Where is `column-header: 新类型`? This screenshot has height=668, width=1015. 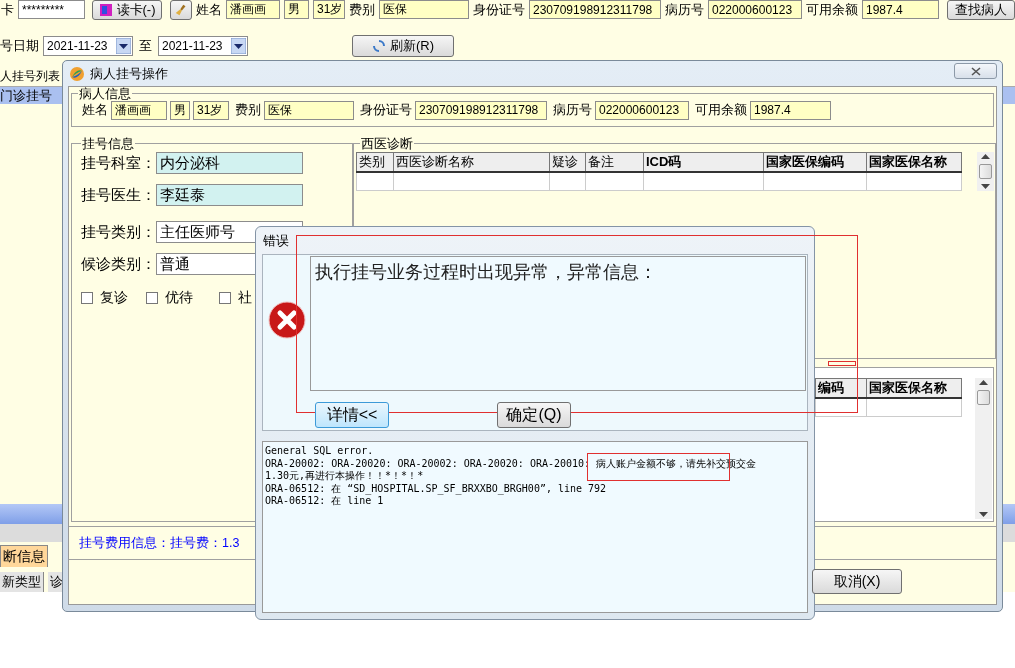
column-header: 新类型 is located at coordinates (22, 582).